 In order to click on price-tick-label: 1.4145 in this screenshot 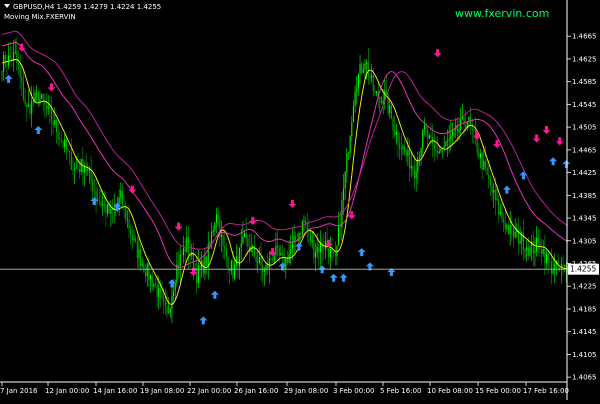, I will do `click(584, 332)`.